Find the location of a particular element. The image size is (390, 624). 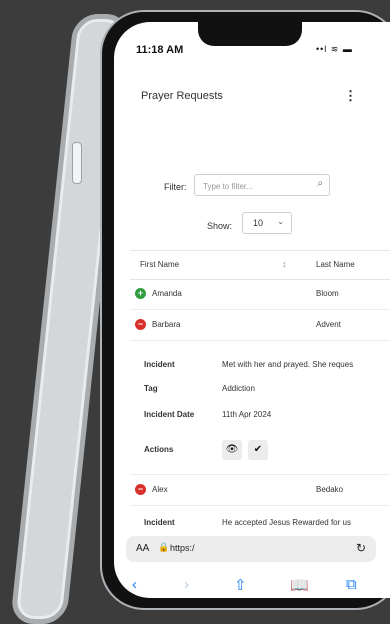

browser-toolbar: ‹ › ⇧ 📖 ⧉ is located at coordinates (252, 584).